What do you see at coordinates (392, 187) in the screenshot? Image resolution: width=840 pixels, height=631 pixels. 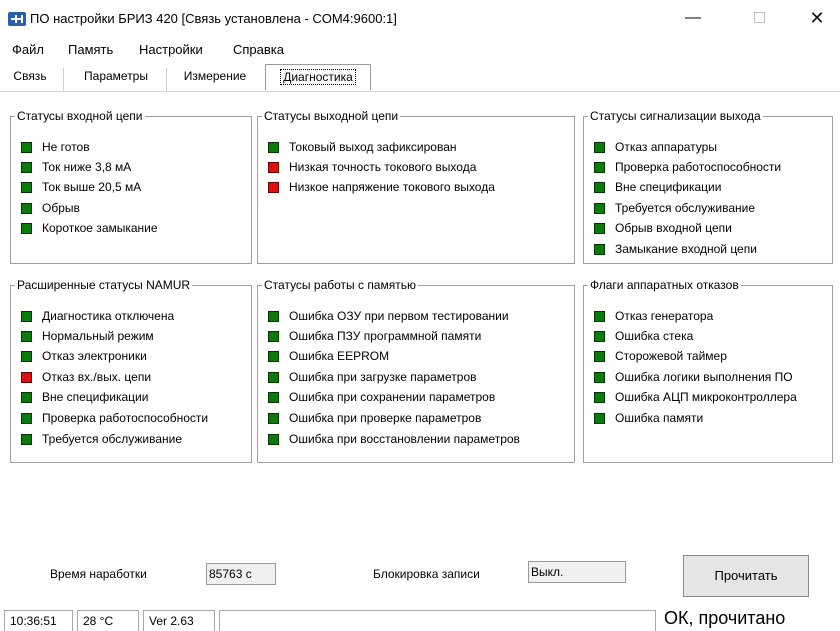 I see `status-label: Низкое напряжение токового выхода` at bounding box center [392, 187].